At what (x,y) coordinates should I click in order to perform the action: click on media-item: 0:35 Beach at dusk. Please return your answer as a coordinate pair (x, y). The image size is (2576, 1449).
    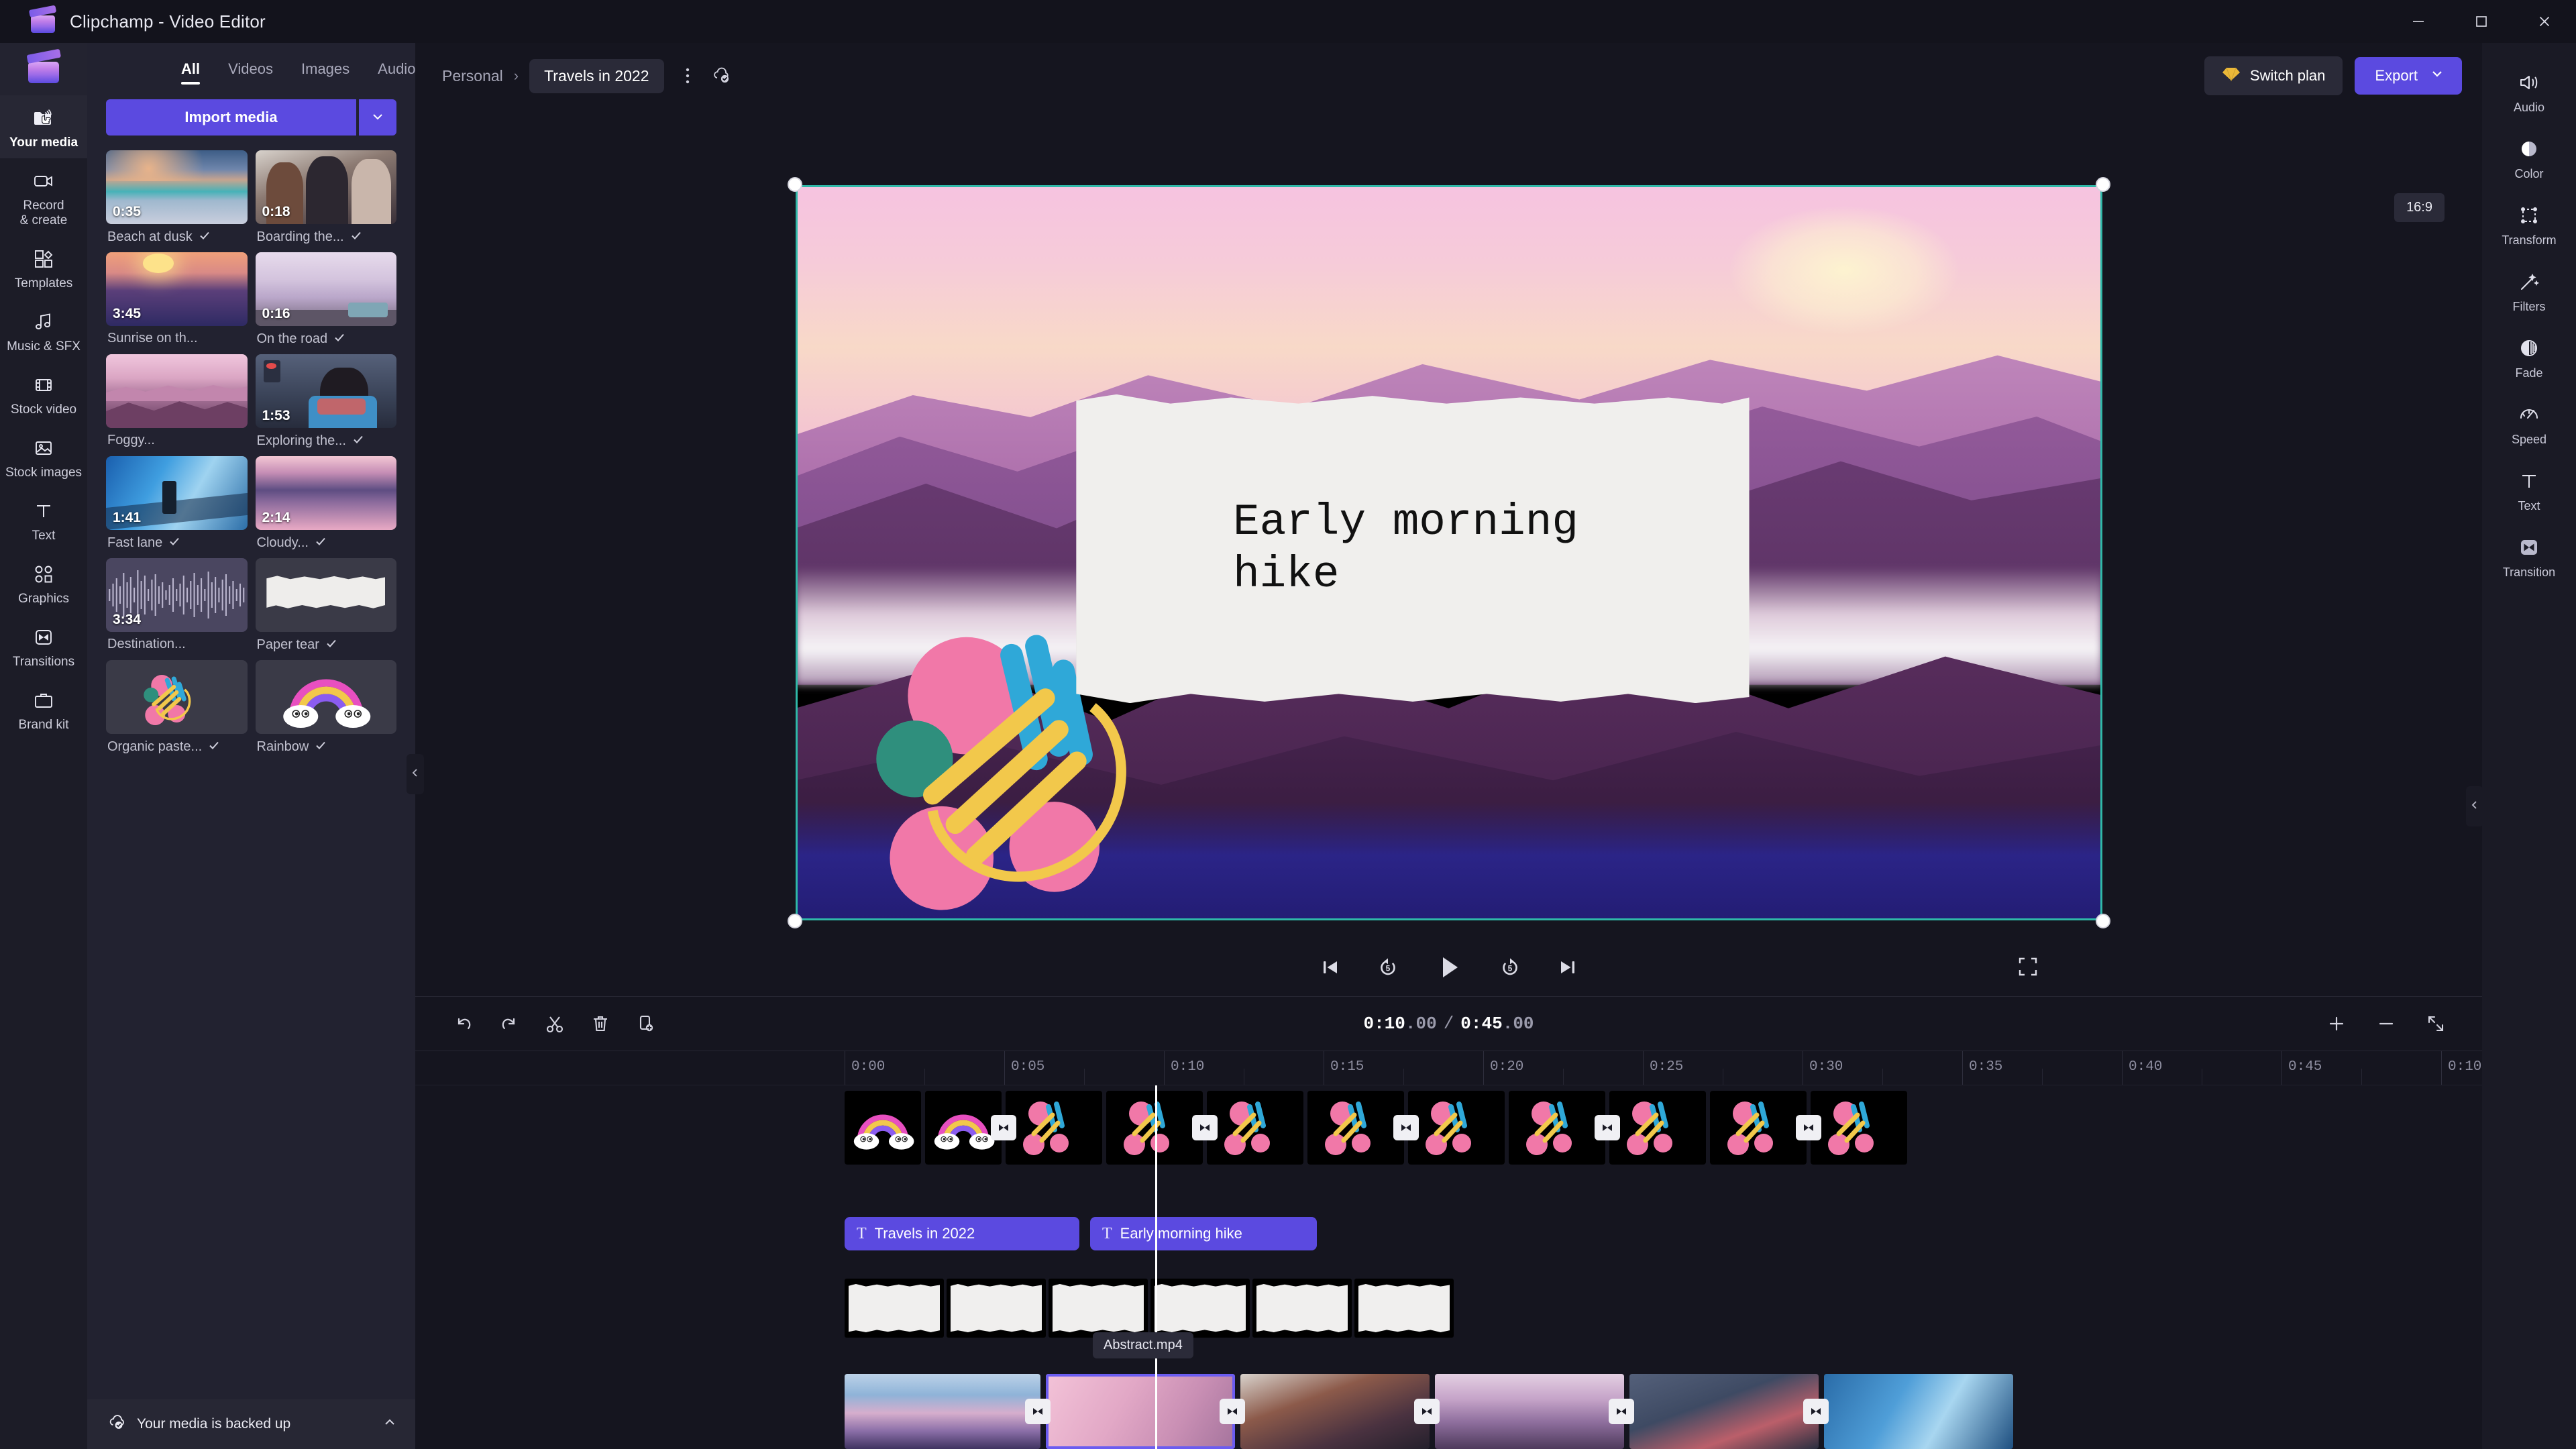
    Looking at the image, I should click on (177, 198).